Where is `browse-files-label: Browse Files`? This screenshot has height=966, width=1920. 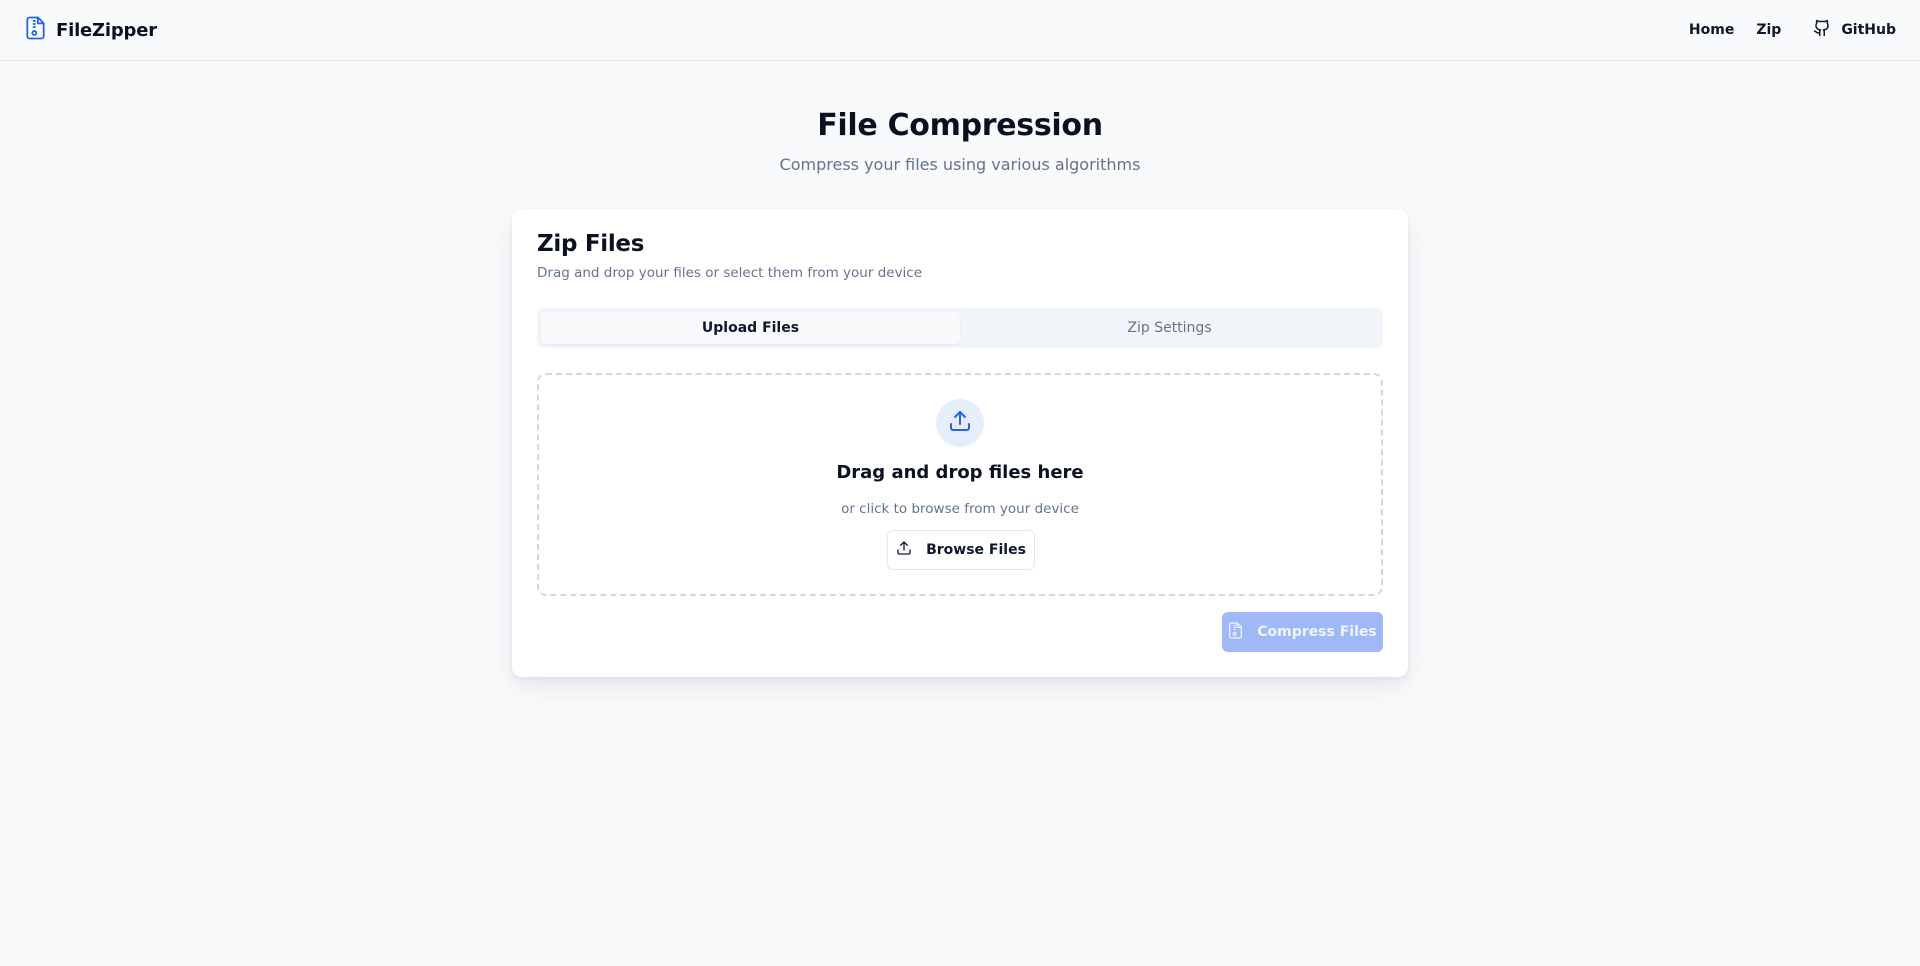 browse-files-label: Browse Files is located at coordinates (976, 550).